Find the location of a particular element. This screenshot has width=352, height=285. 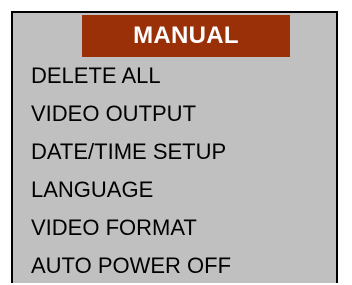

menu-item-video-format: VIDEO FORMAT is located at coordinates (131, 228).